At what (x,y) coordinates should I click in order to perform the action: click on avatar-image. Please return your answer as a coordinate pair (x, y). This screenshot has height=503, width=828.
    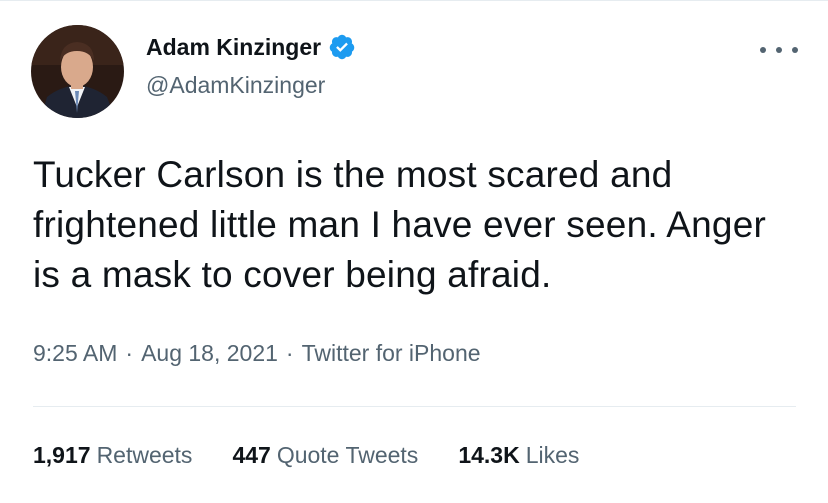
    Looking at the image, I should click on (77, 71).